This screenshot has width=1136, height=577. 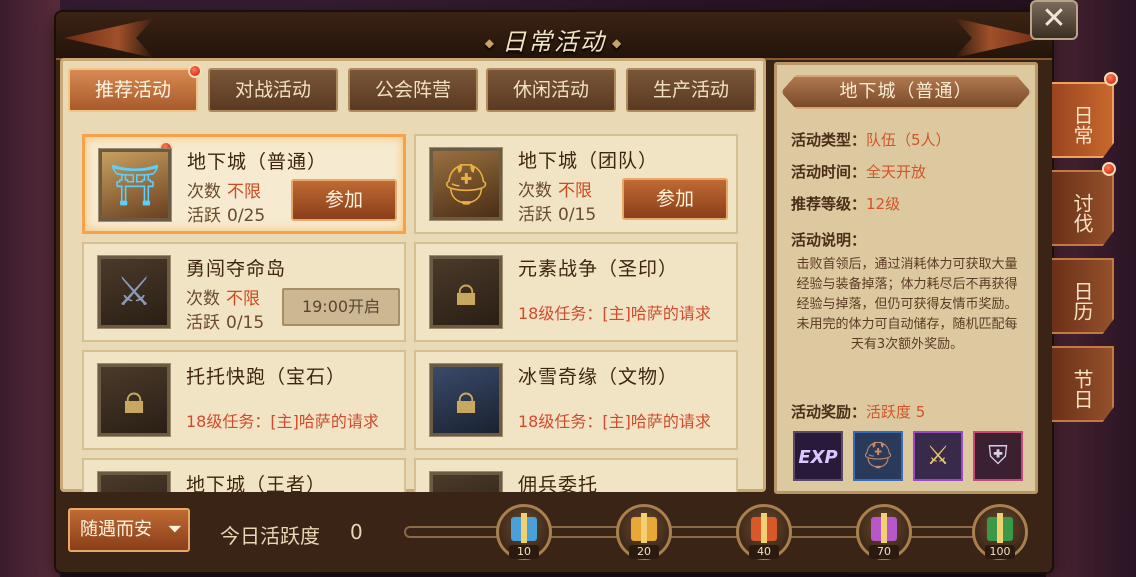 What do you see at coordinates (356, 532) in the screenshot?
I see `today-activity-value: 0` at bounding box center [356, 532].